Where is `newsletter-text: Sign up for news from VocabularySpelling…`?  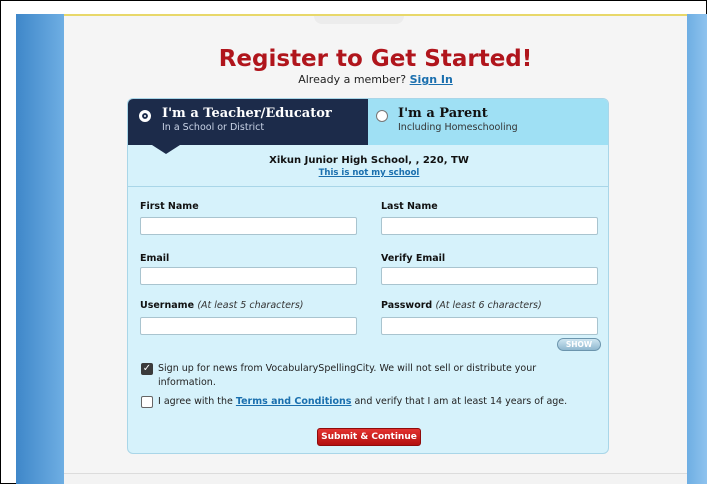
newsletter-text: Sign up for news from VocabularySpelling… is located at coordinates (373, 376).